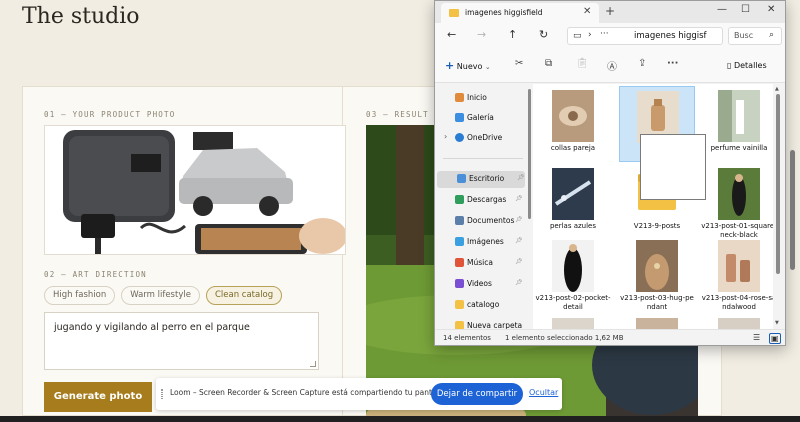 The width and height of the screenshot is (800, 422). I want to click on maximize-icon: ☐, so click(745, 9).